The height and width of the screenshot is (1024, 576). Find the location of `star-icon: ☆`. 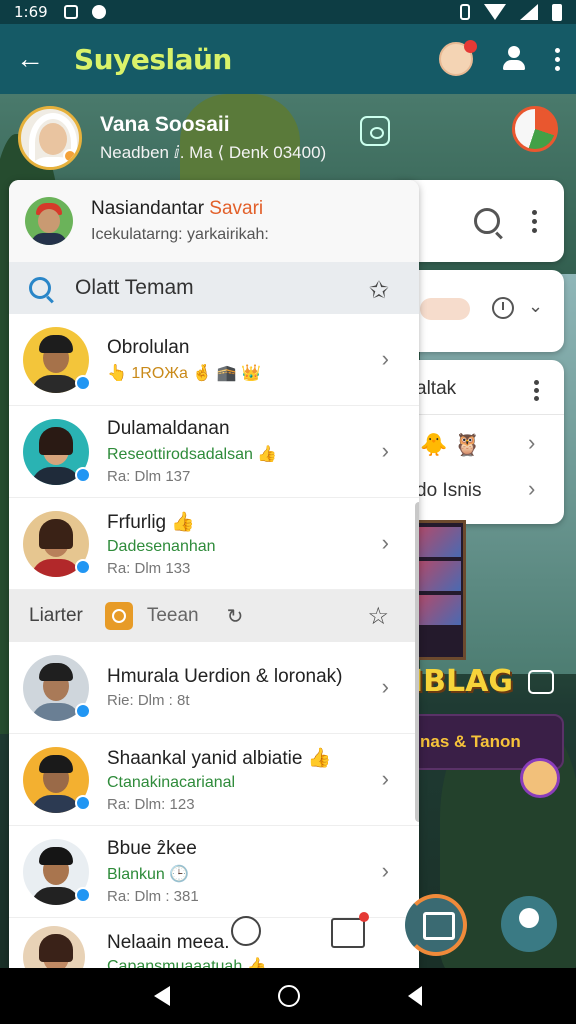

star-icon: ☆ is located at coordinates (378, 616).